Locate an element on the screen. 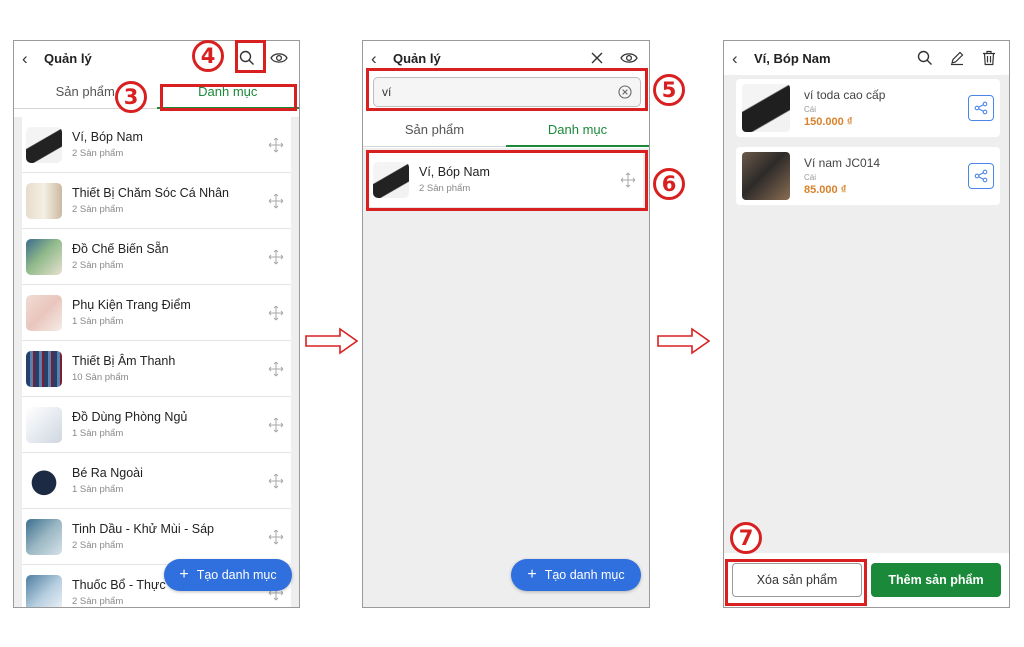  product-name: ví toda cao cấp is located at coordinates (845, 95).